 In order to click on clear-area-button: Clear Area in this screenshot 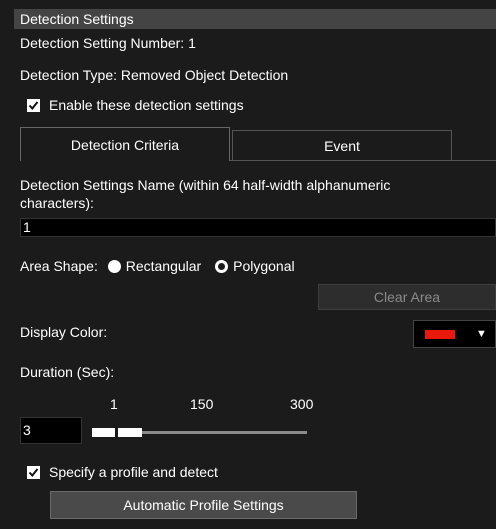, I will do `click(407, 297)`.